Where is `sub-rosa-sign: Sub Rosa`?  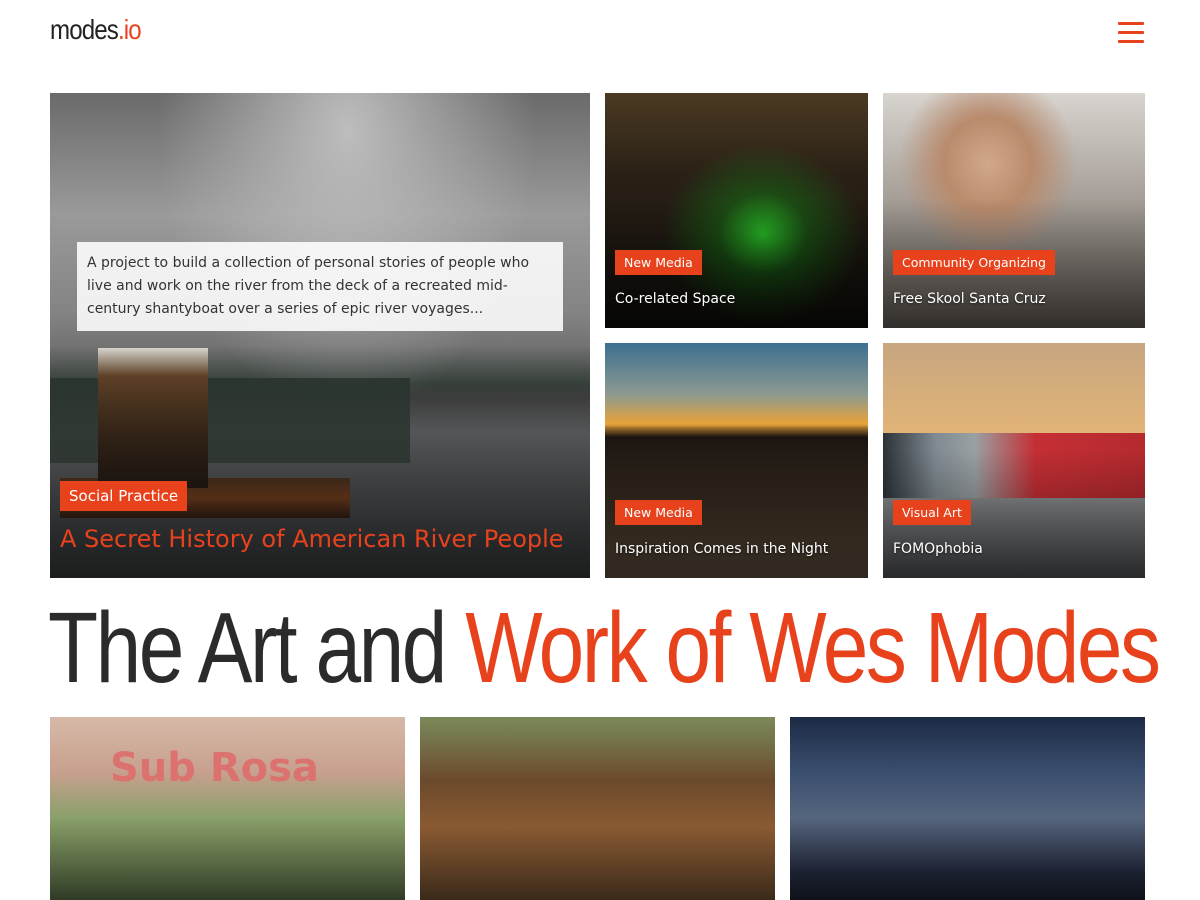
sub-rosa-sign: Sub Rosa is located at coordinates (214, 768).